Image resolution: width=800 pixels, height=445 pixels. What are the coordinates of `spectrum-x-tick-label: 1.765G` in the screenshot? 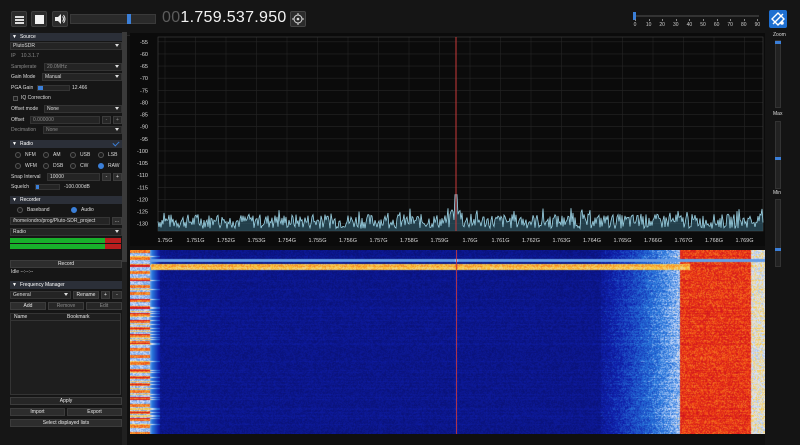 It's located at (622, 241).